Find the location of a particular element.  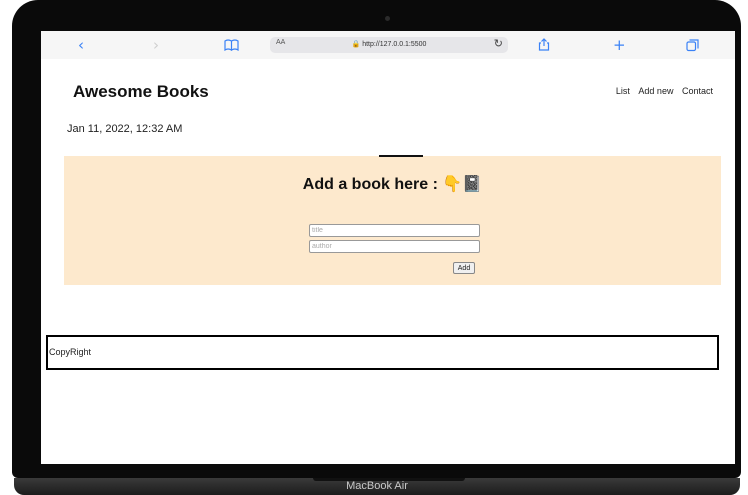

current-date: Jan 11, 2022, 12:32 AM is located at coordinates (125, 129).